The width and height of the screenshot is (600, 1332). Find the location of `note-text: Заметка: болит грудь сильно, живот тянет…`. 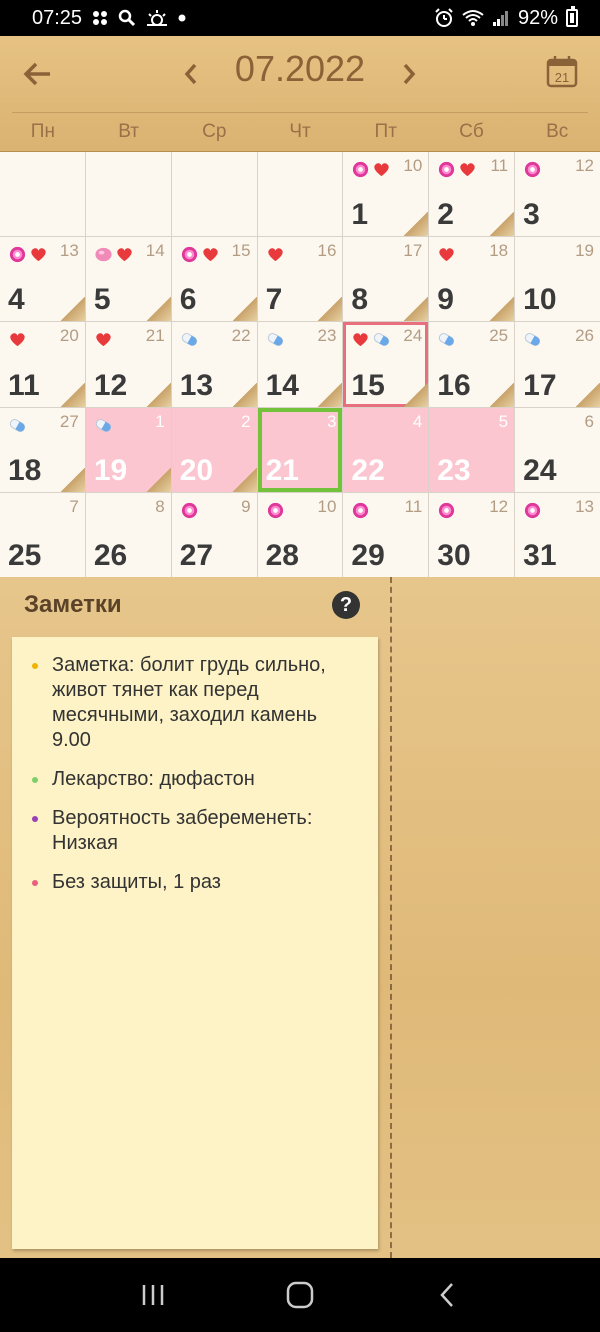

note-text: Заметка: болит грудь сильно, живот тянет… is located at coordinates (189, 702).